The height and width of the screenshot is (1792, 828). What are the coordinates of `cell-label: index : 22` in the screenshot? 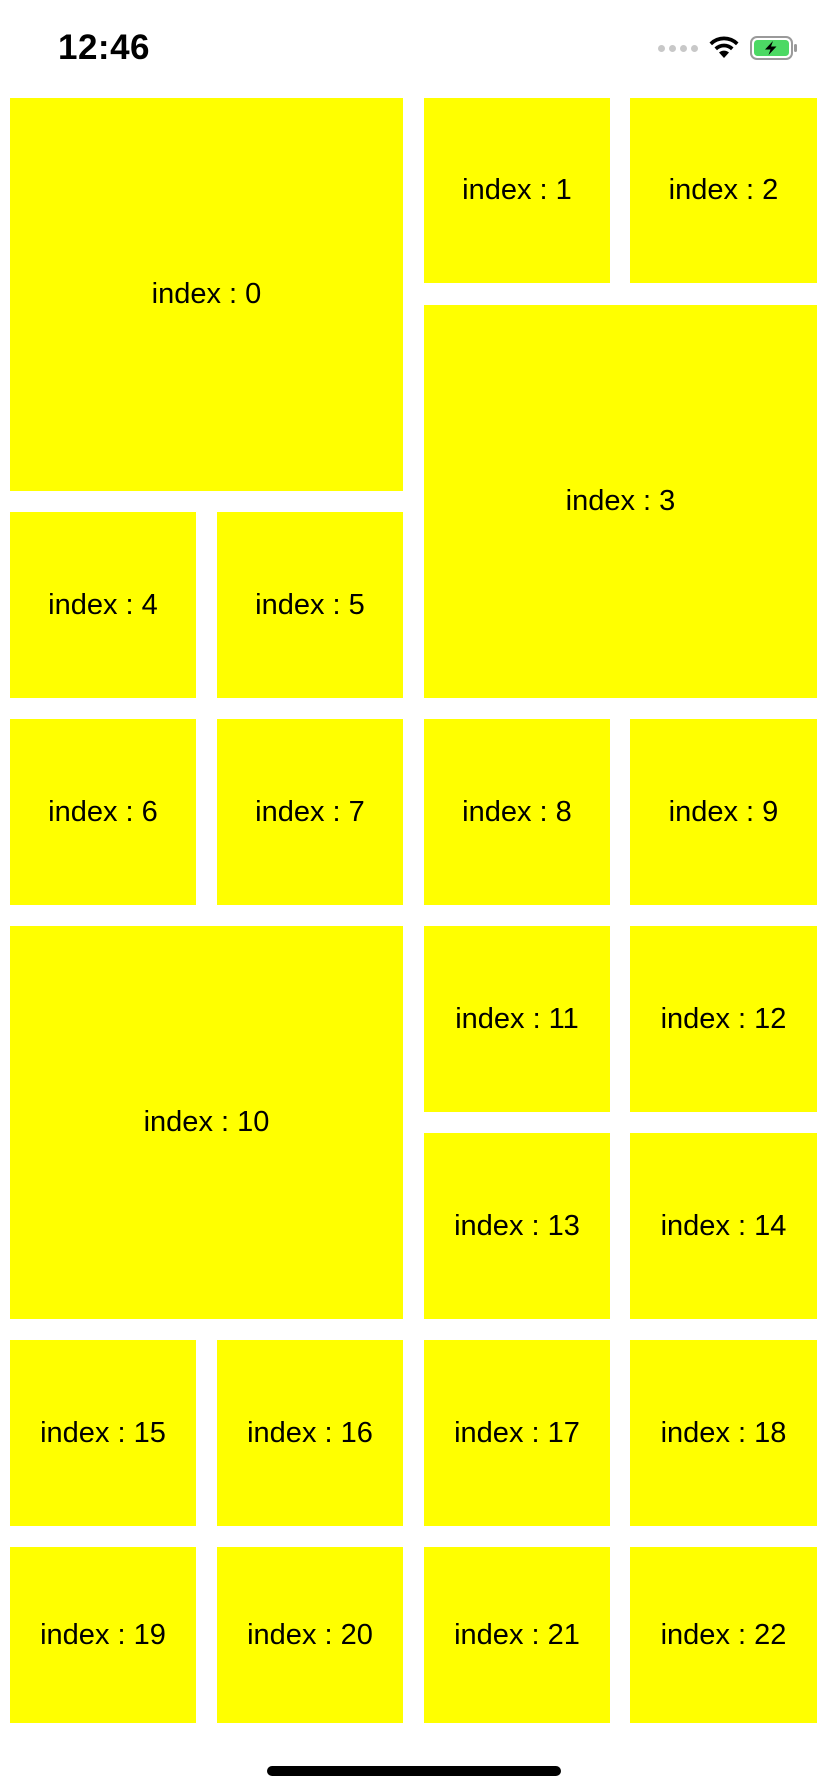 It's located at (723, 1634).